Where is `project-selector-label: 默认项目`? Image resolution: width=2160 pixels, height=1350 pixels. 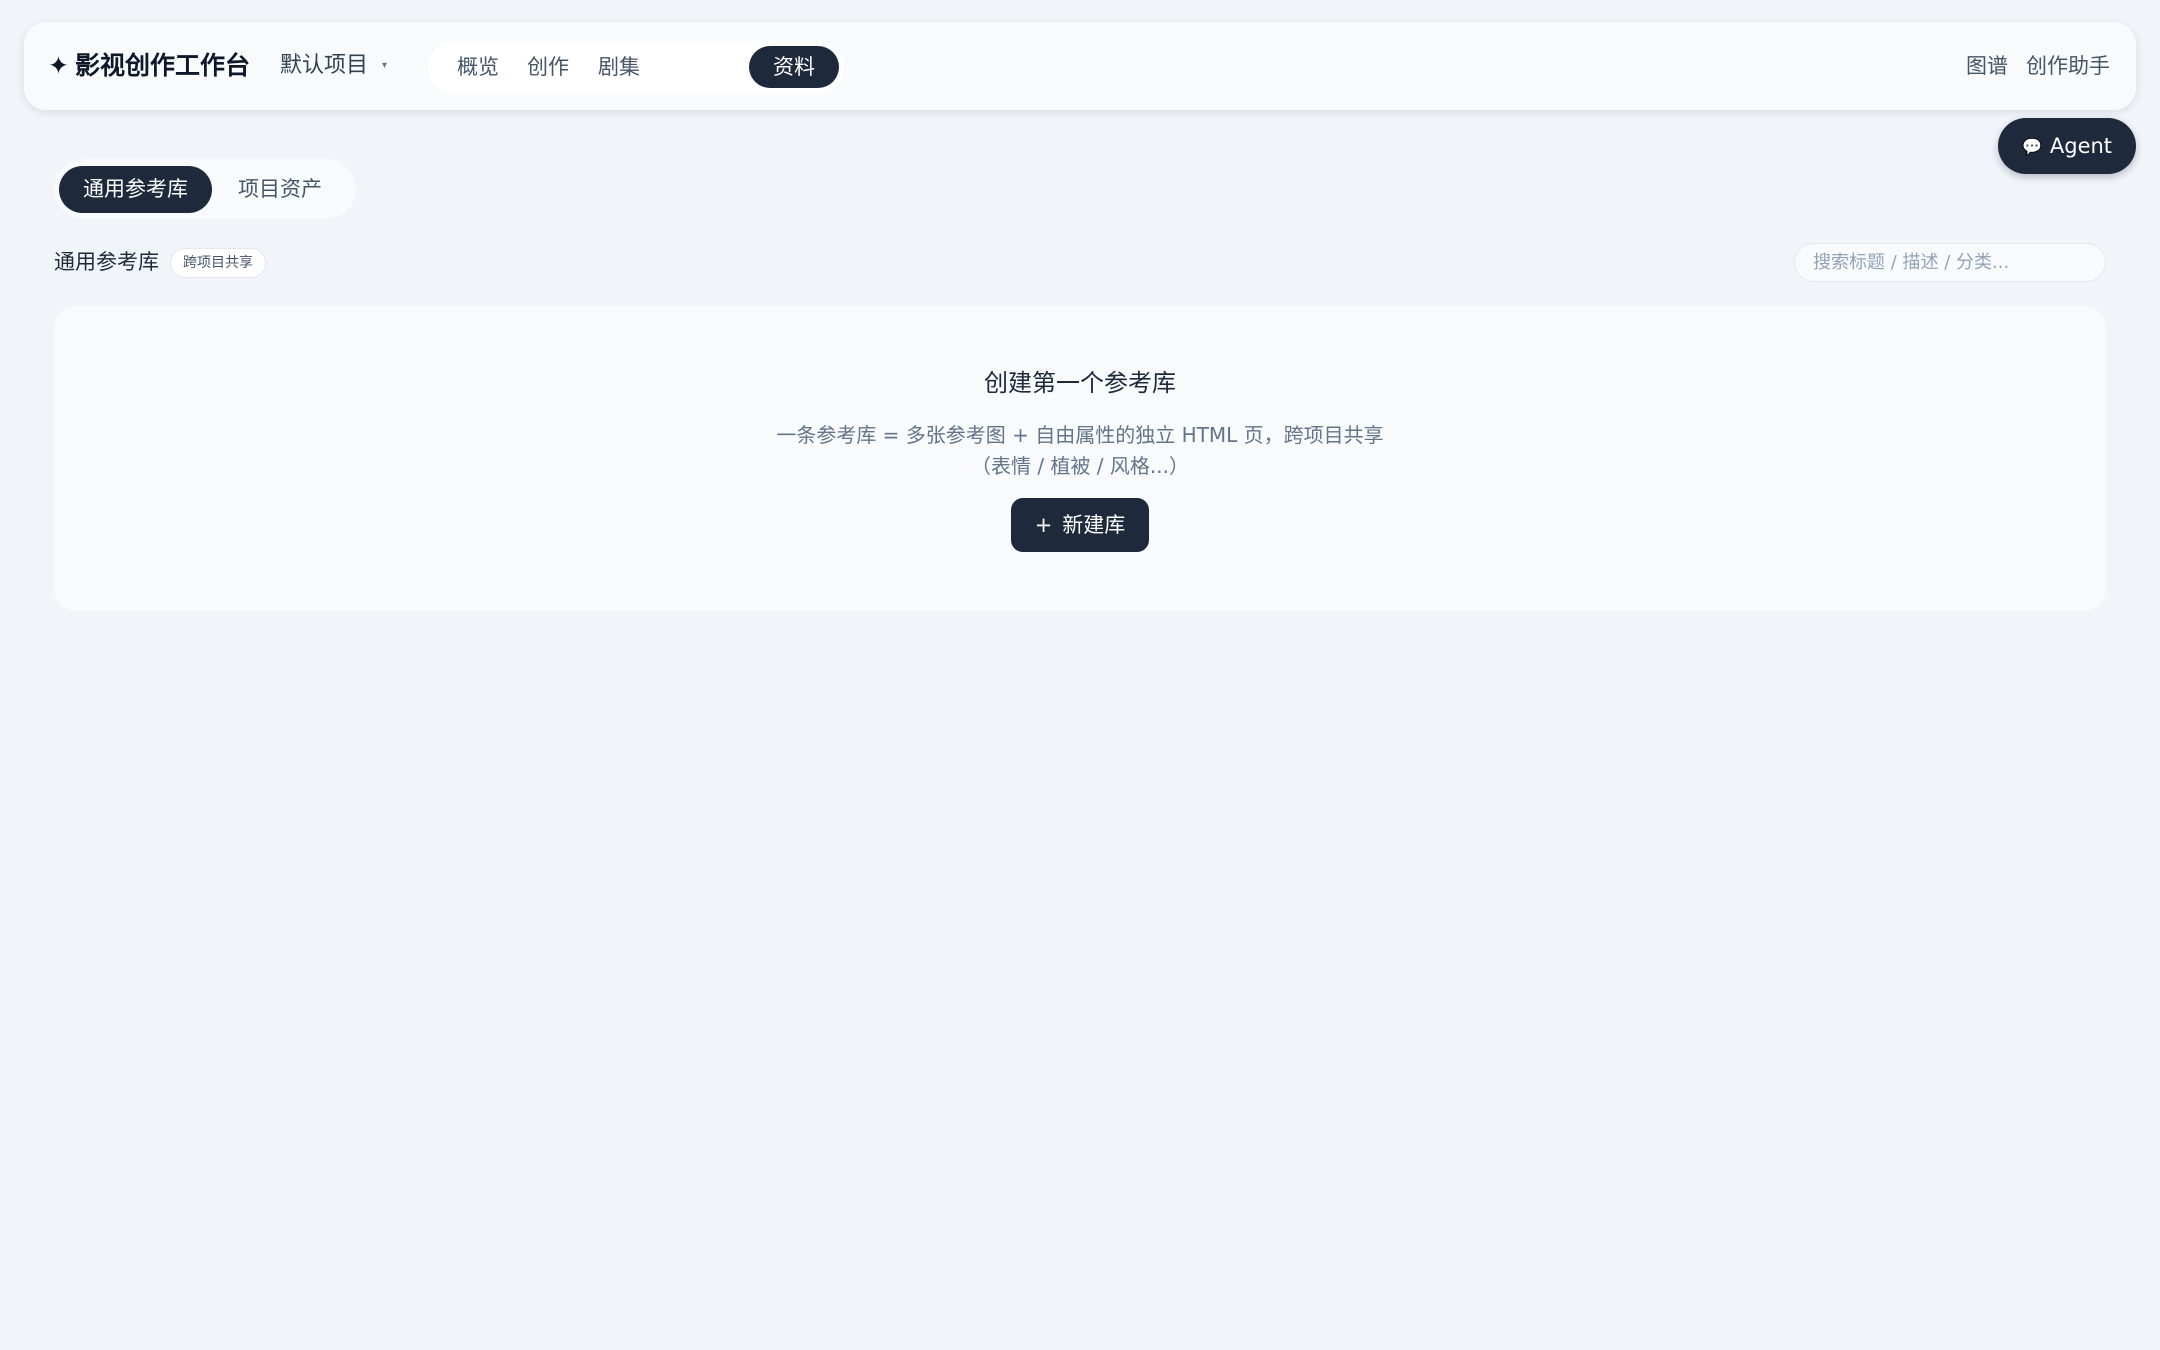
project-selector-label: 默认项目 is located at coordinates (324, 65).